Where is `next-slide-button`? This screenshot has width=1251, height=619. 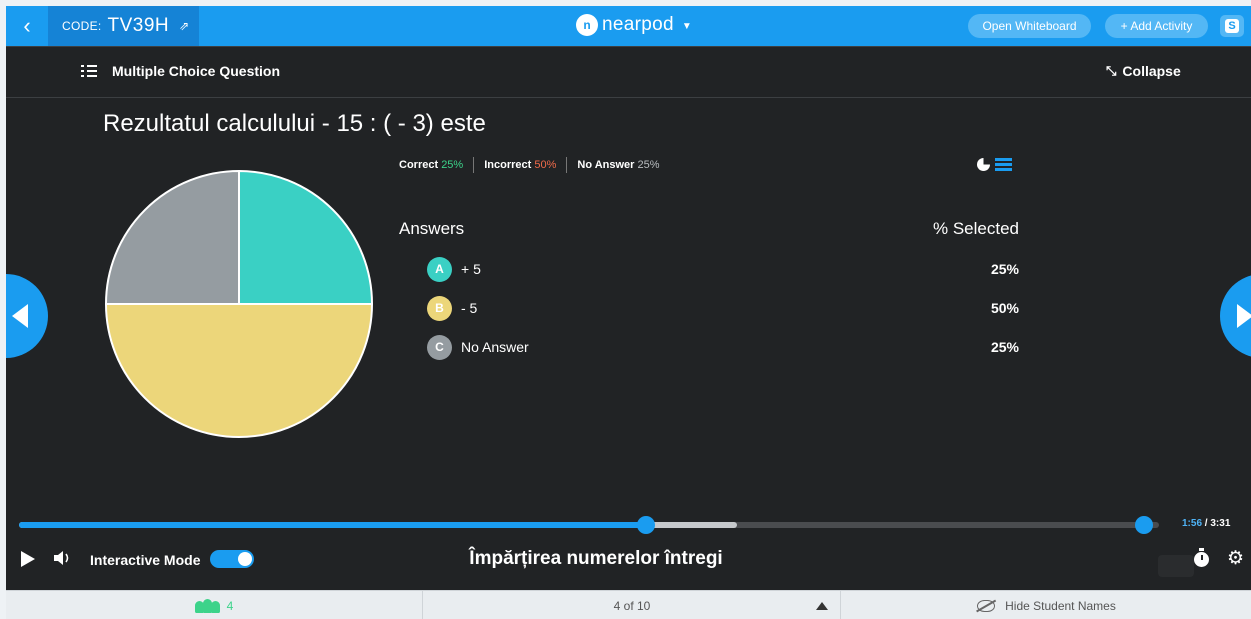 next-slide-button is located at coordinates (1235, 316).